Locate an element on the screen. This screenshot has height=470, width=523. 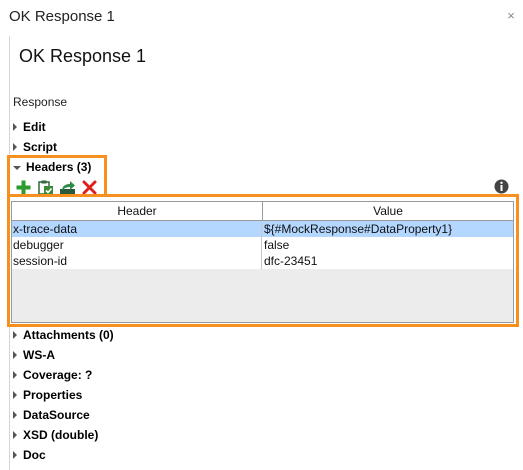
window-titlebar: OK Response 1 × is located at coordinates (261, 18).